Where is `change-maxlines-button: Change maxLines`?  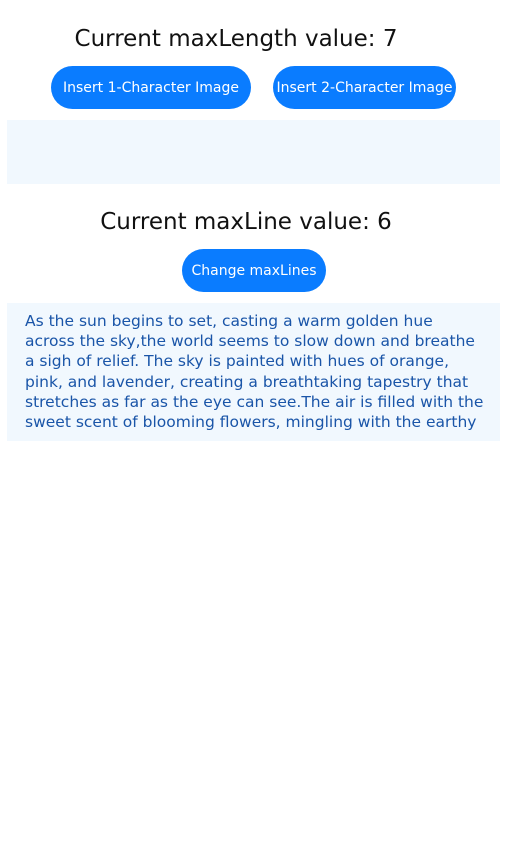
change-maxlines-button: Change maxLines is located at coordinates (254, 270).